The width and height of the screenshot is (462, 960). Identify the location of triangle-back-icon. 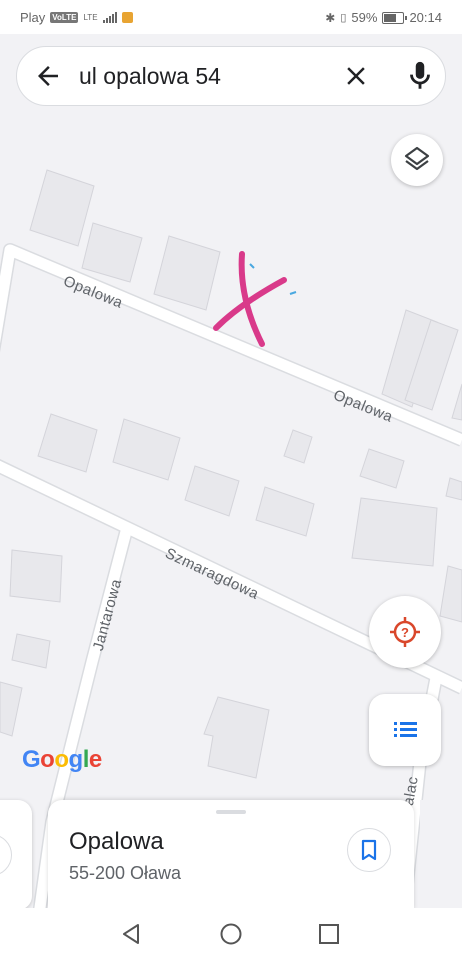
(132, 934).